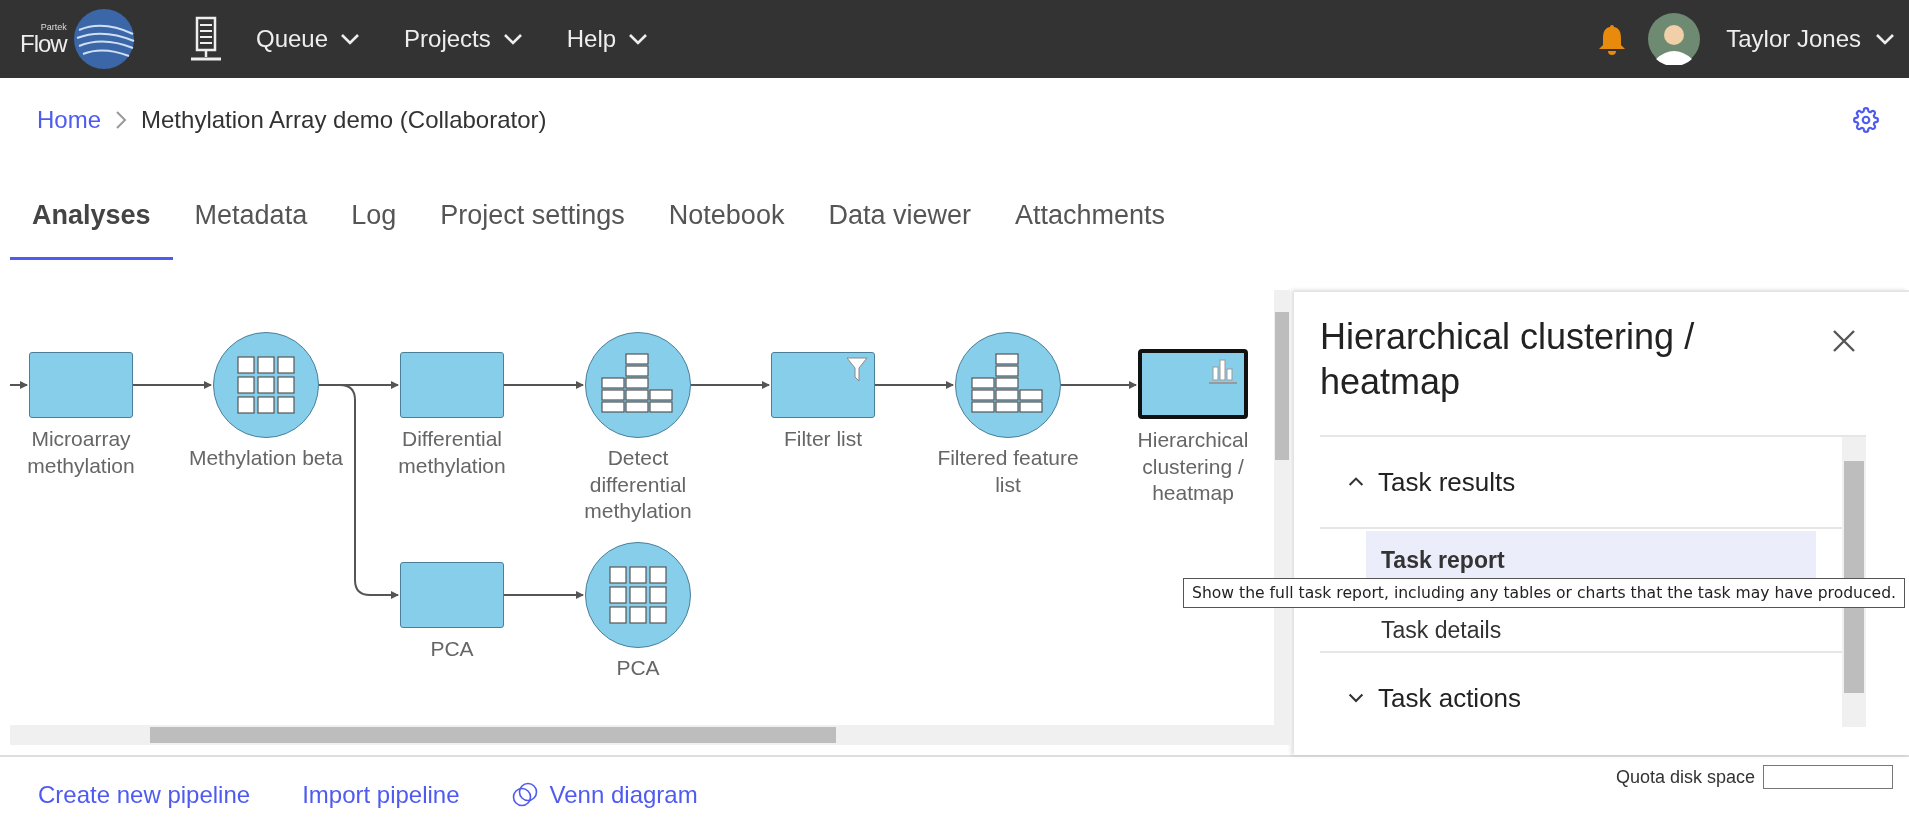 Image resolution: width=1909 pixels, height=829 pixels. What do you see at coordinates (251, 228) in the screenshot?
I see `tab: Metadata` at bounding box center [251, 228].